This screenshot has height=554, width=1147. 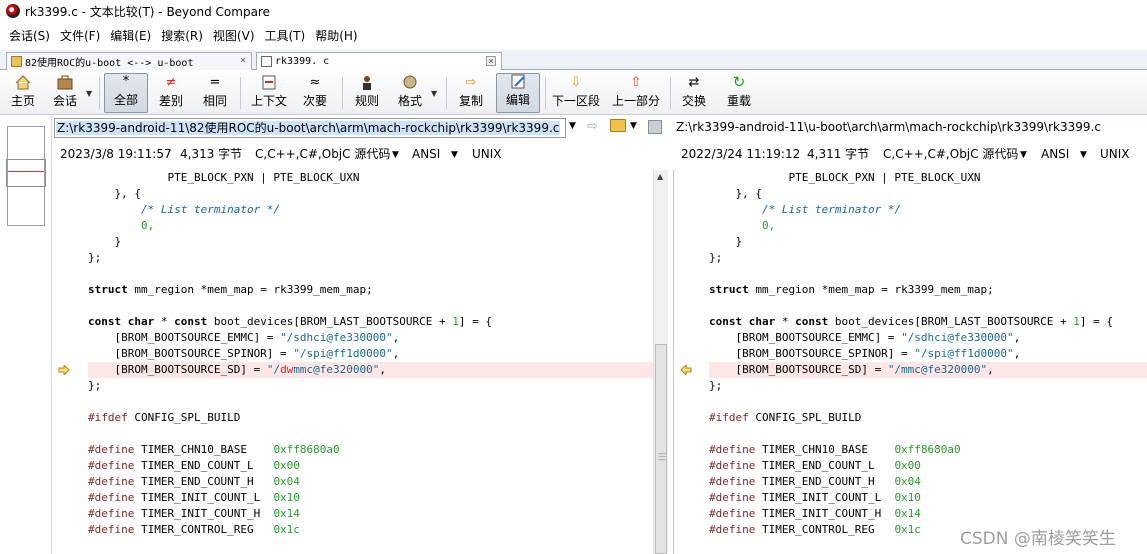 What do you see at coordinates (121, 225) in the screenshot?
I see `code-line: 0,` at bounding box center [121, 225].